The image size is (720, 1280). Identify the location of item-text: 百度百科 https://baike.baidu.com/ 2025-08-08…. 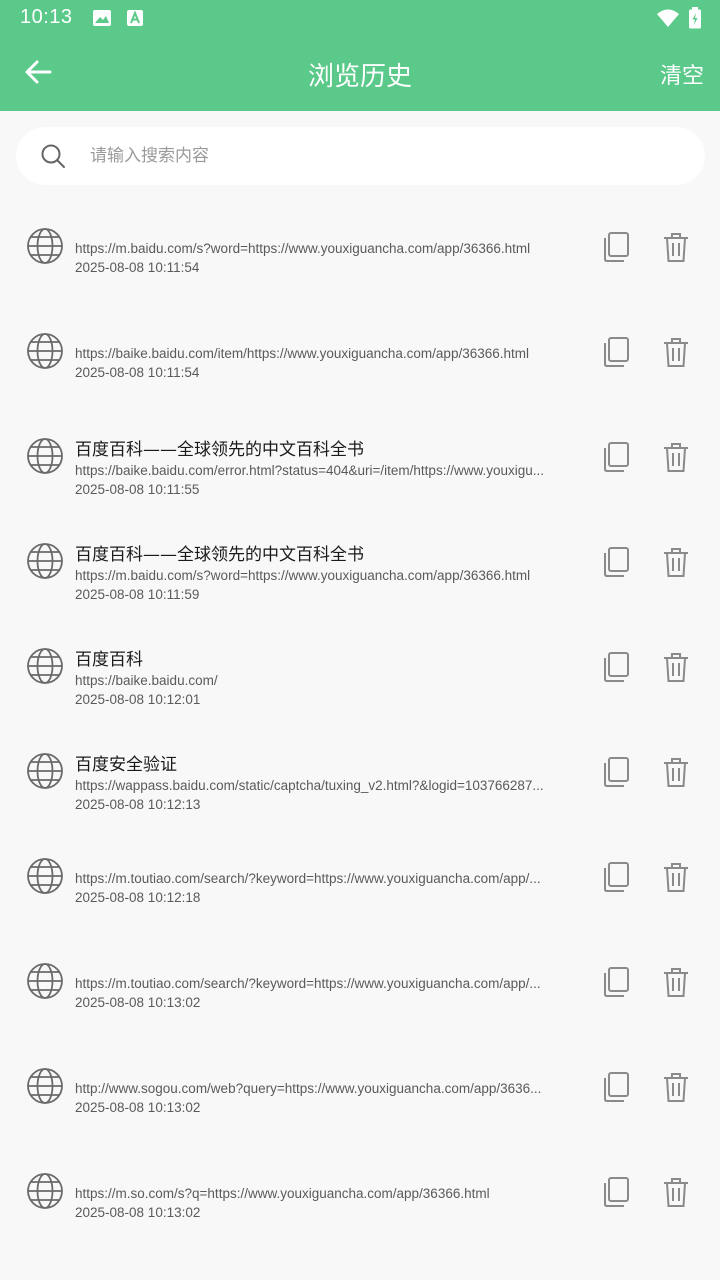
(329, 679).